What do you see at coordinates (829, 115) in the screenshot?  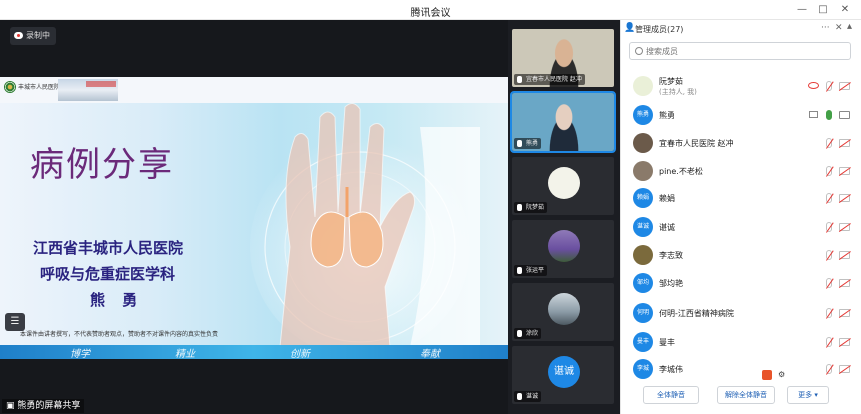 I see `mic-on-icon` at bounding box center [829, 115].